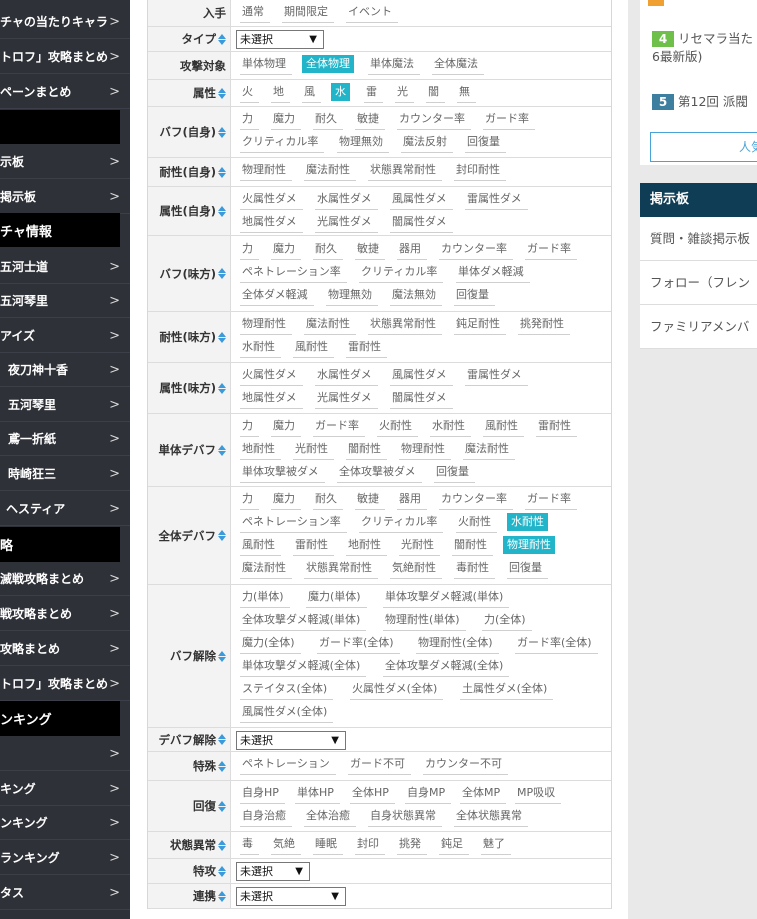 This screenshot has height=919, width=757. I want to click on filter-chip: 土属性ダメ(全体), so click(506, 690).